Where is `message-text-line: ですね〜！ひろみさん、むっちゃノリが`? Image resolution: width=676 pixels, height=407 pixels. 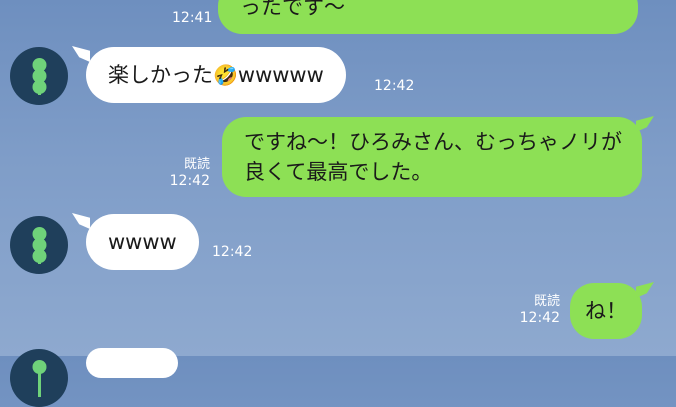
message-text-line: ですね〜！ひろみさん、むっちゃノリが is located at coordinates (433, 142).